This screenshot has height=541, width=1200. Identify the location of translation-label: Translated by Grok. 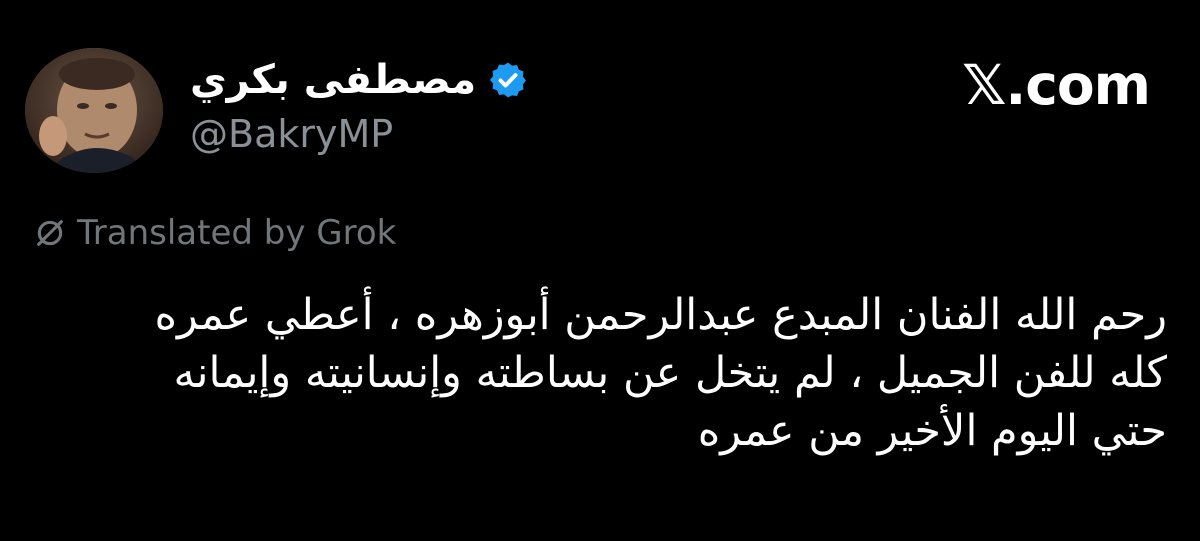
(237, 233).